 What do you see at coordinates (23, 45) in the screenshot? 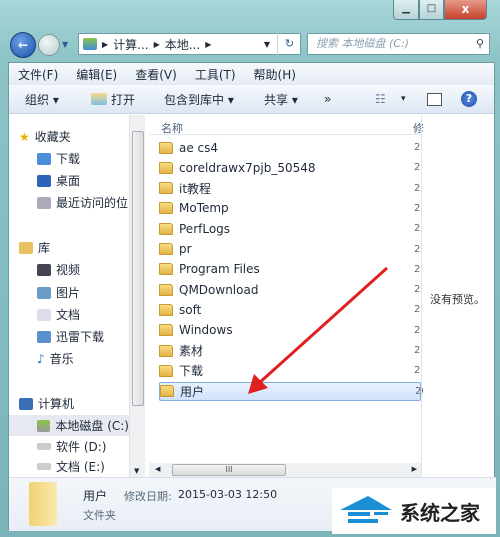
I see `back-button: ←` at bounding box center [23, 45].